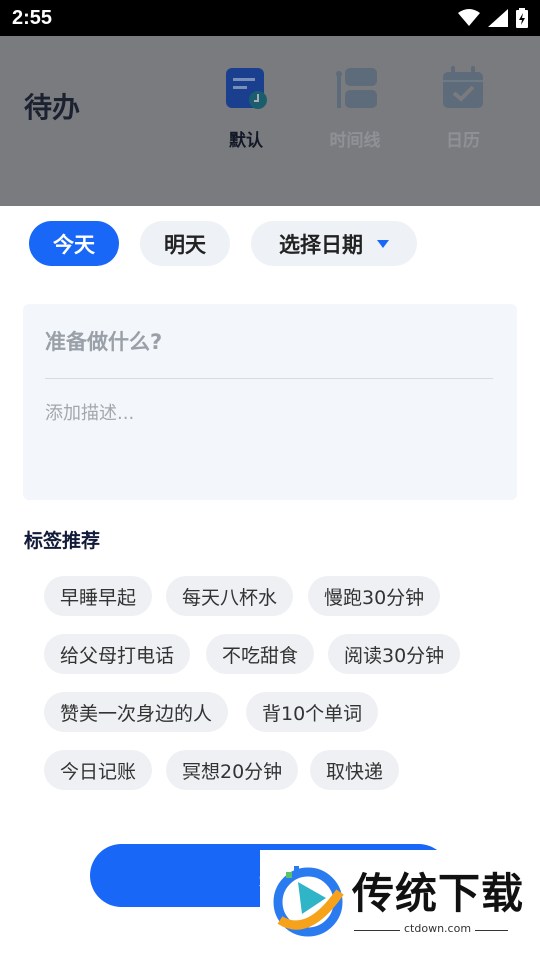 The width and height of the screenshot is (540, 960). What do you see at coordinates (98, 770) in the screenshot?
I see `tag-chip: 今日记账` at bounding box center [98, 770].